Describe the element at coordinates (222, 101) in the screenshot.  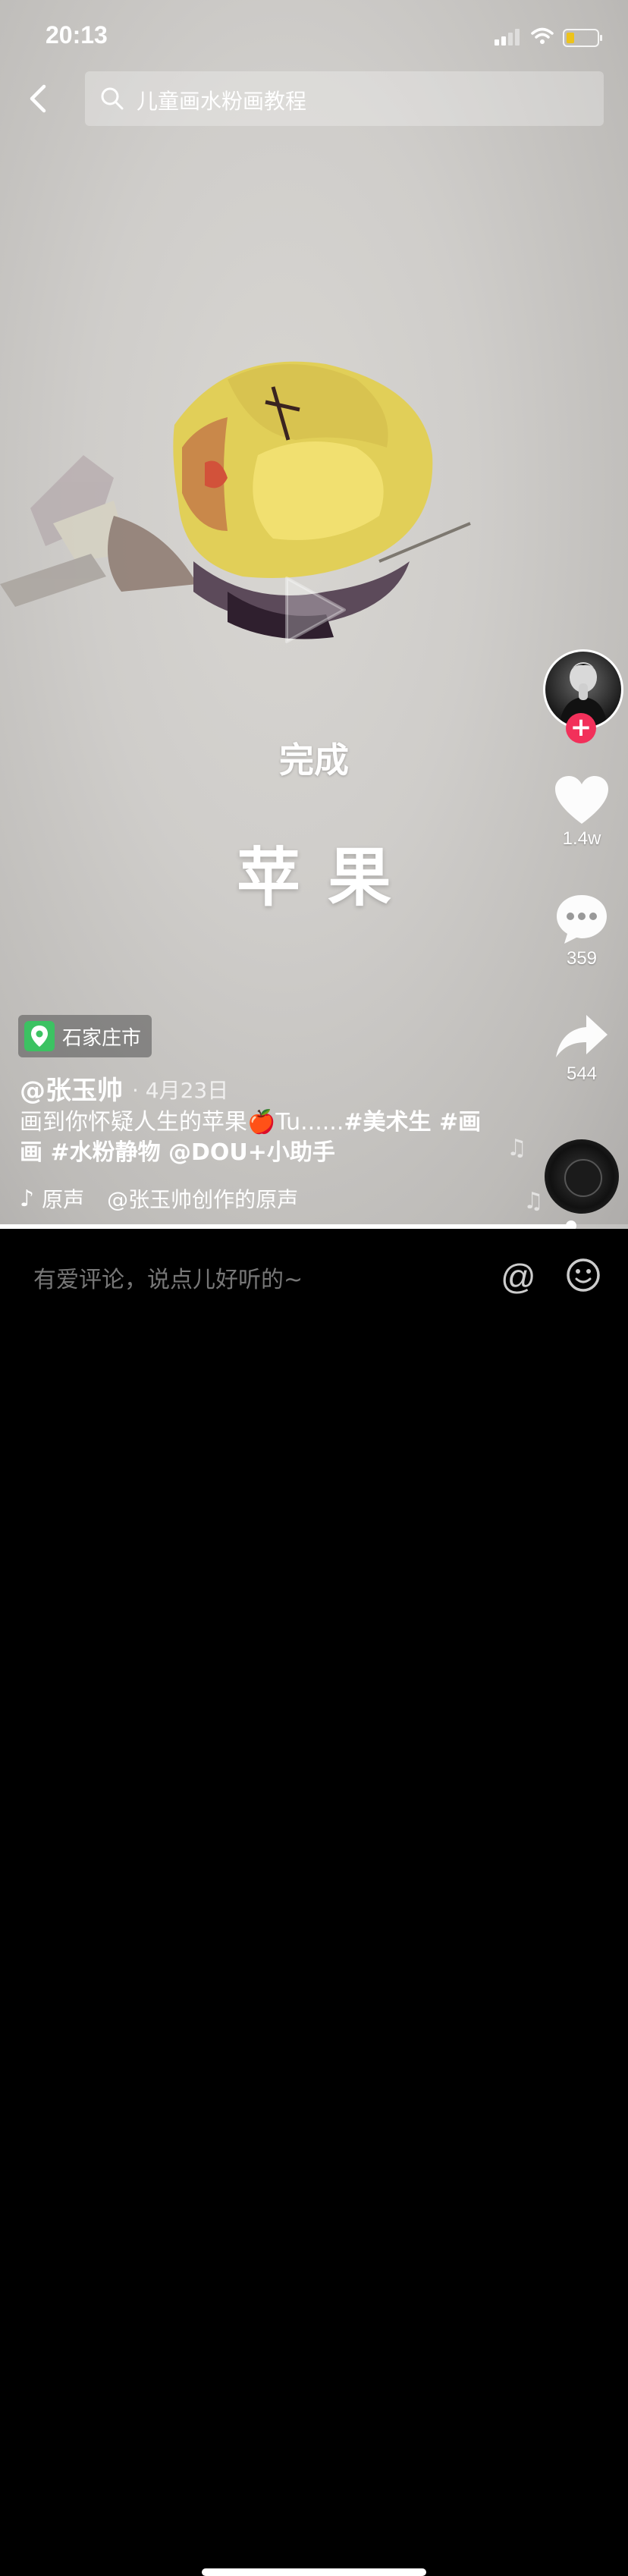
I see `search-placeholder: 儿童画水粉画教程` at that location.